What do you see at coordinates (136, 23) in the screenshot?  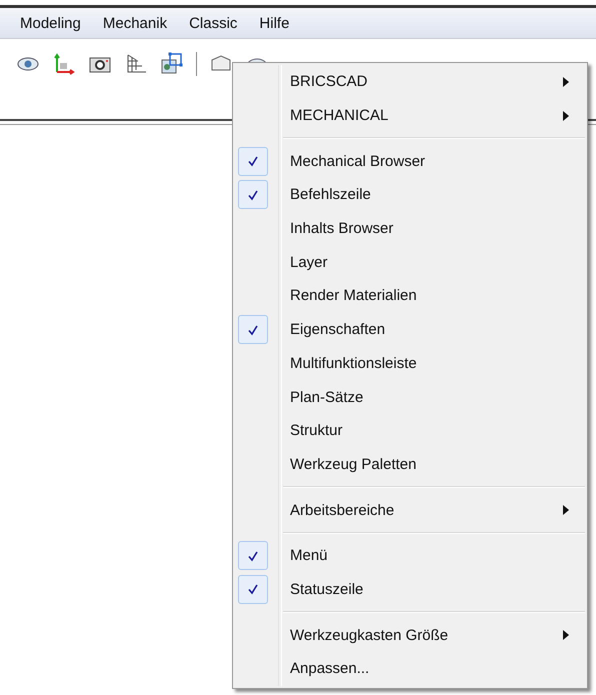 I see `menu-bar-item: Mechanik` at bounding box center [136, 23].